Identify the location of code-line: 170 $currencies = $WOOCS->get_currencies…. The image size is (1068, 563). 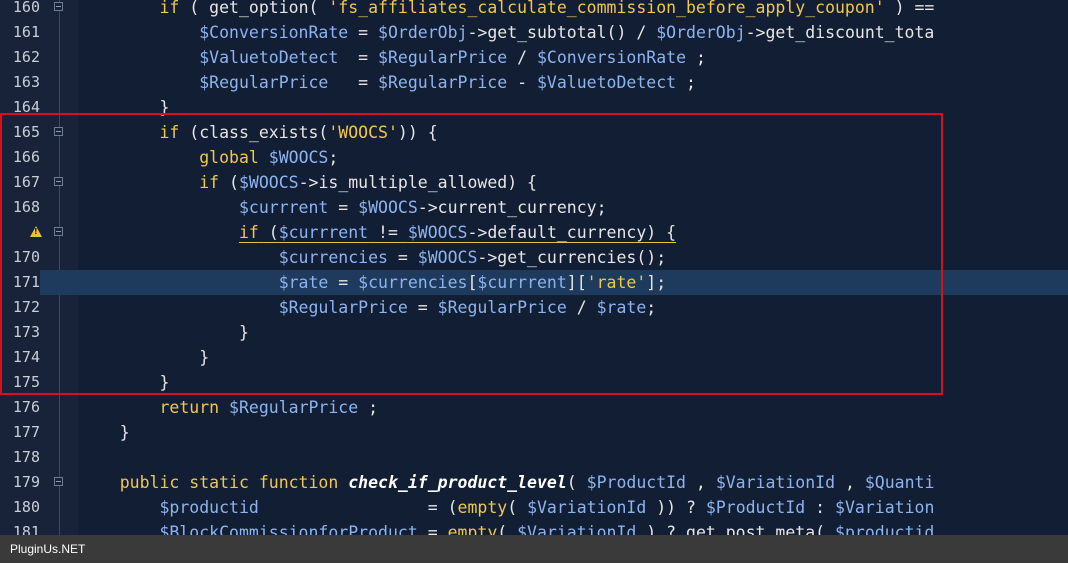
(534, 257).